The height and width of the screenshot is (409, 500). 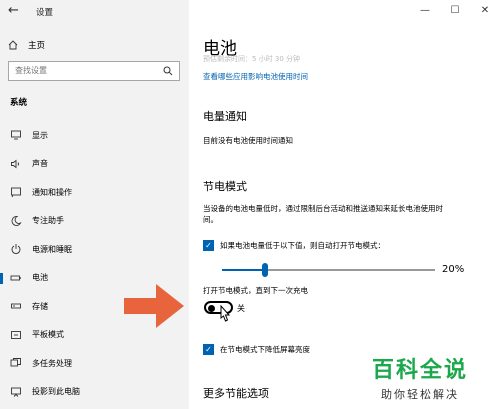 I want to click on remaining-time-text: 预估剩余时间：5 小时 30 分钟, so click(x=252, y=59).